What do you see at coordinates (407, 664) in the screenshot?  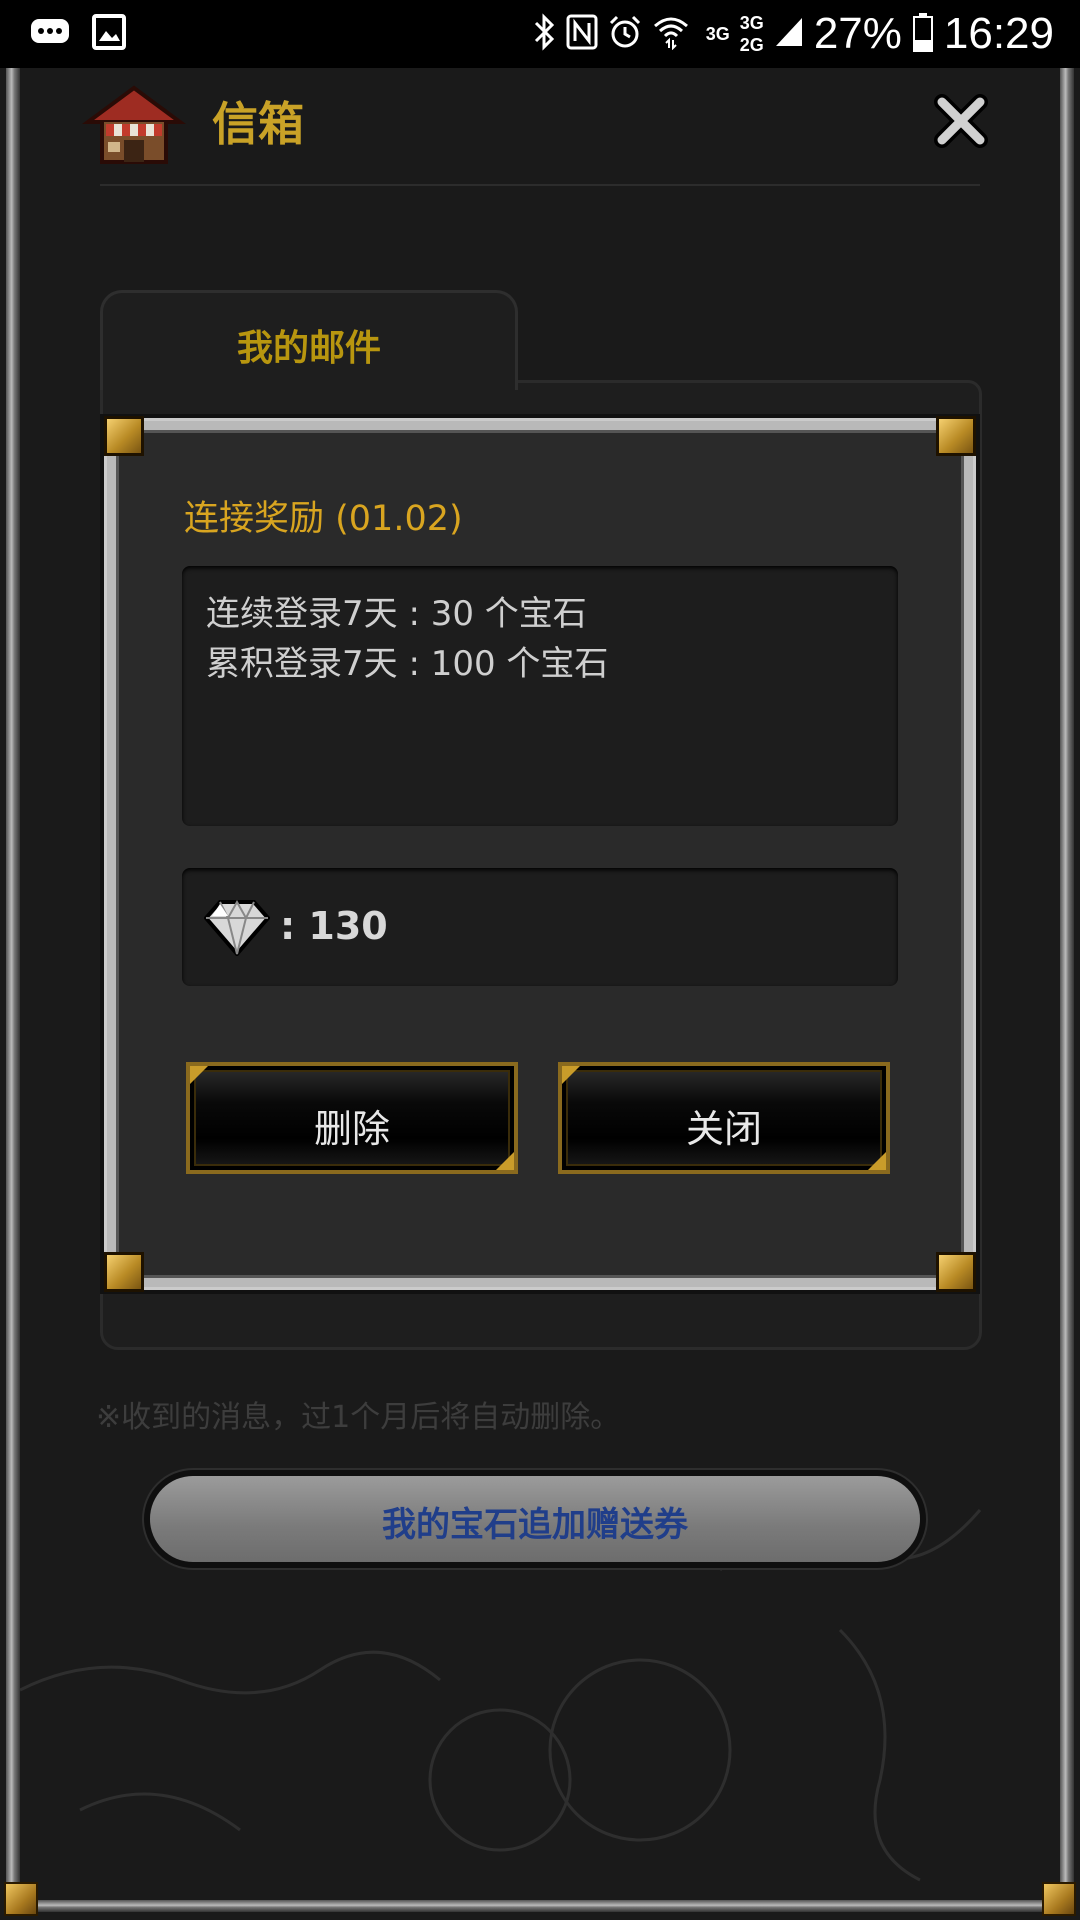 I see `mail-body-line: 累积登录7天 : 100 个宝石` at bounding box center [407, 664].